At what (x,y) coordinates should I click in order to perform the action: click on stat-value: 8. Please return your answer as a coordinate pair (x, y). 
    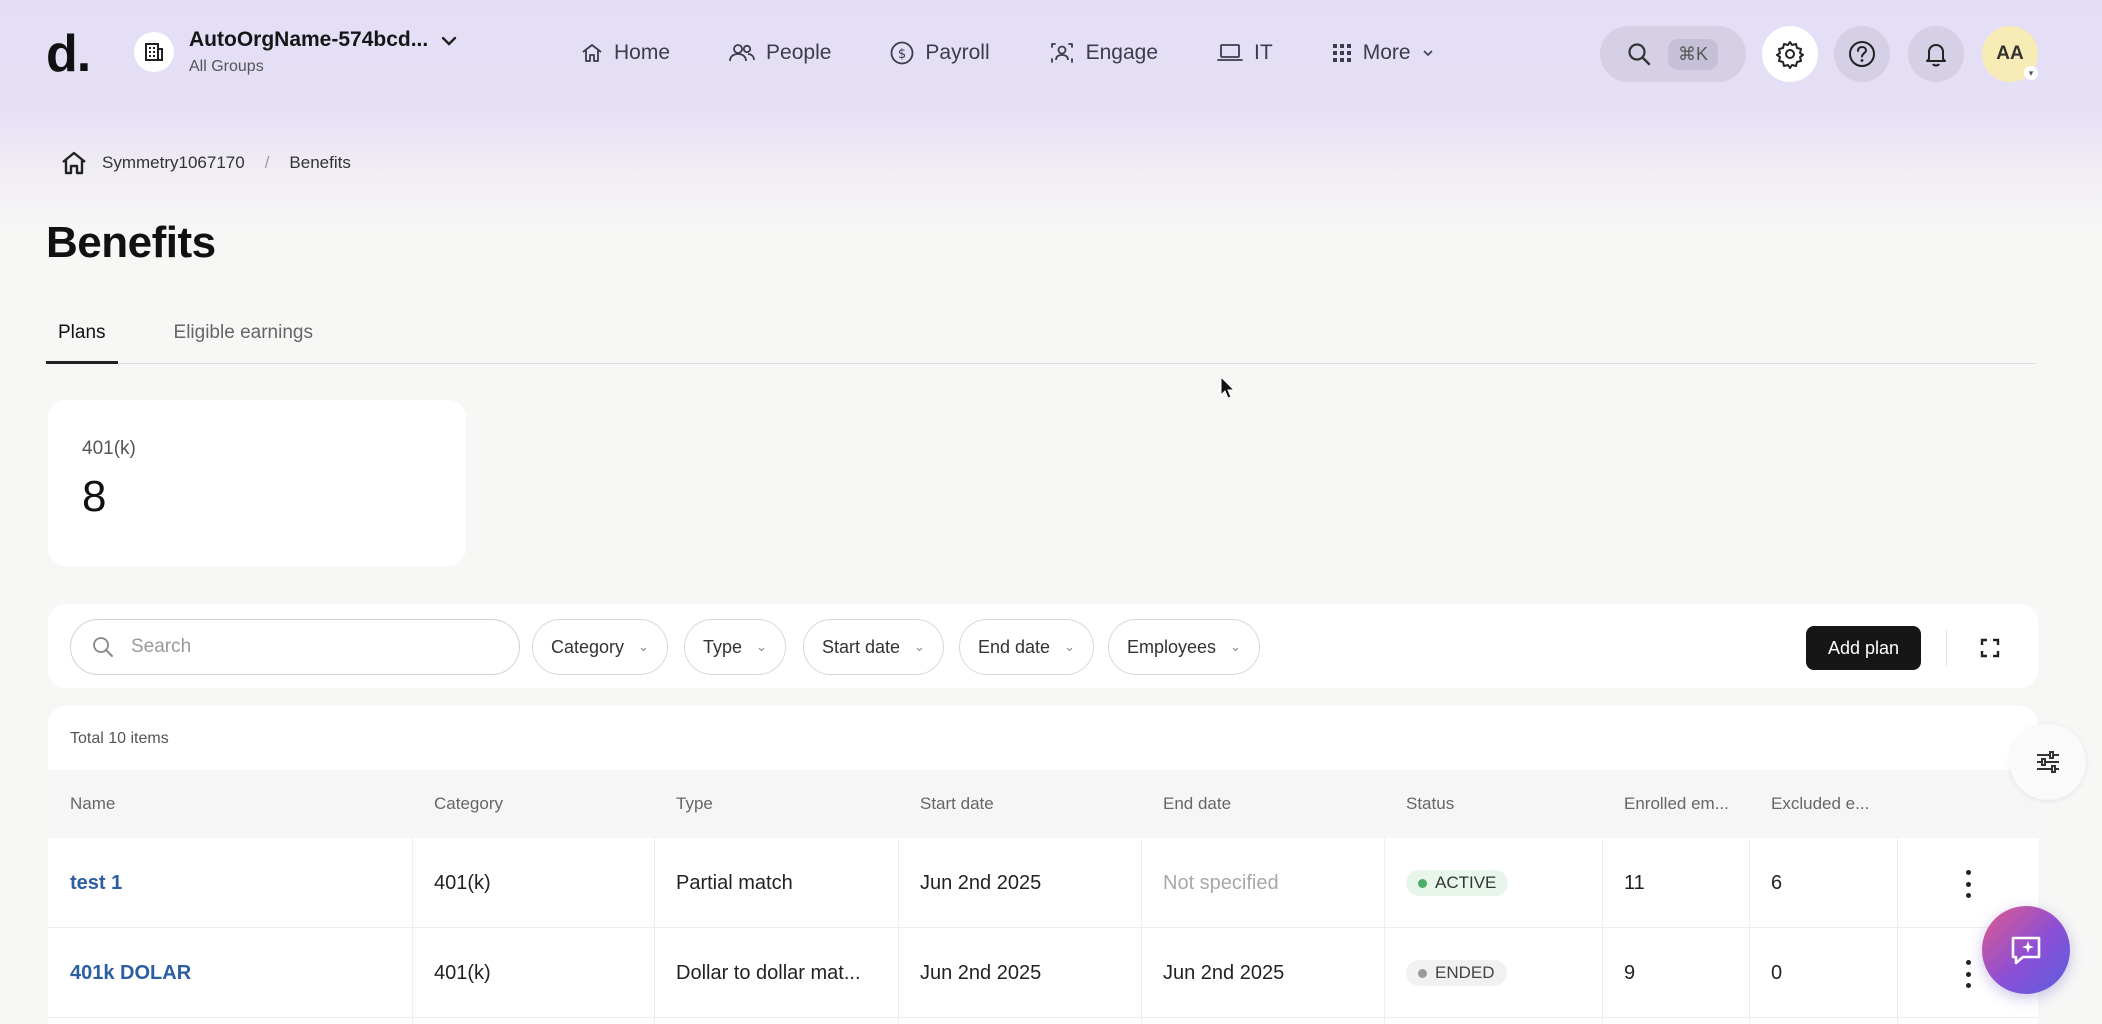
    Looking at the image, I should click on (94, 496).